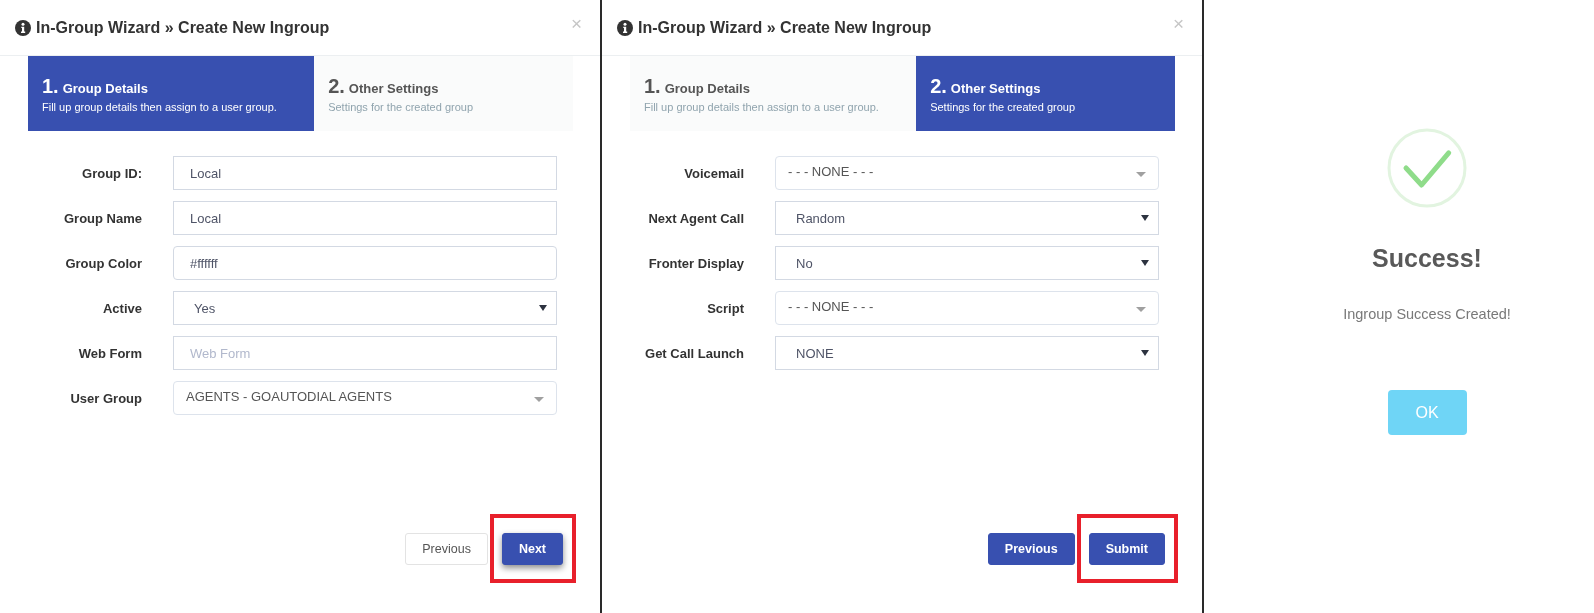 The width and height of the screenshot is (1594, 613). I want to click on field-label: User Group, so click(106, 398).